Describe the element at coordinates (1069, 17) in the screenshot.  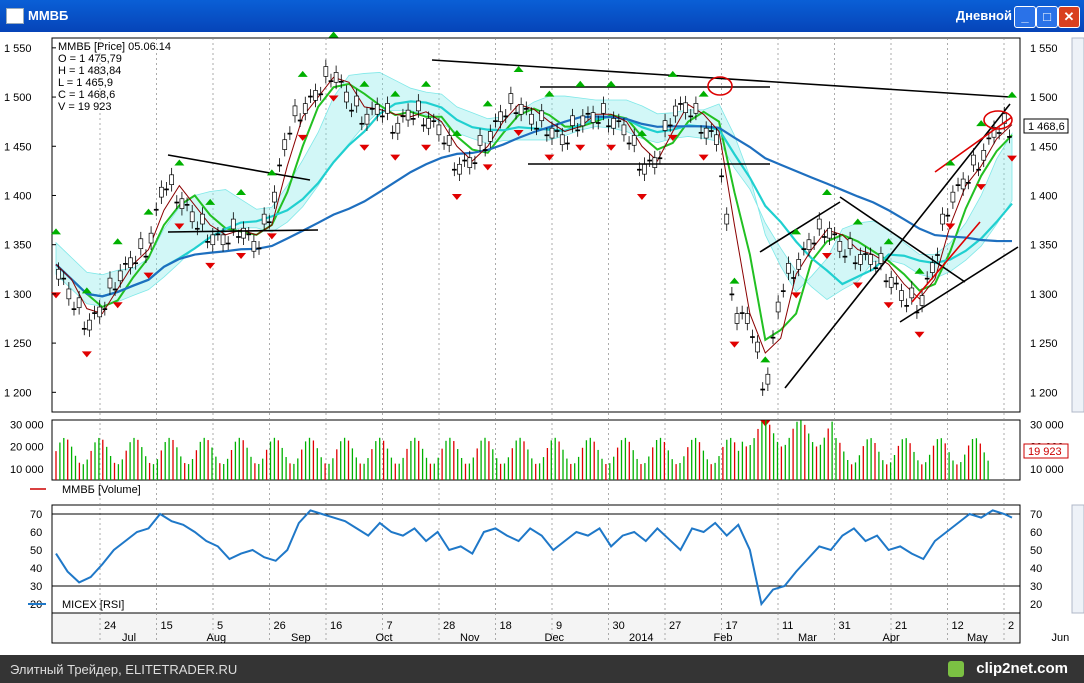
I see `close-button: ✕` at that location.